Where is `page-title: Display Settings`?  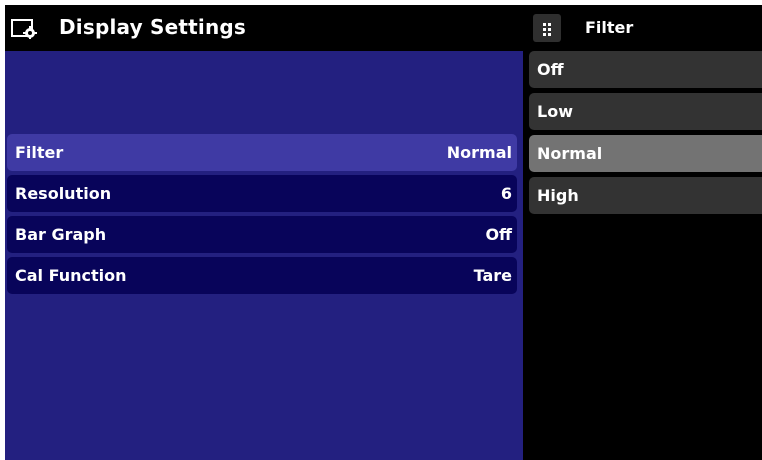
page-title: Display Settings is located at coordinates (153, 27).